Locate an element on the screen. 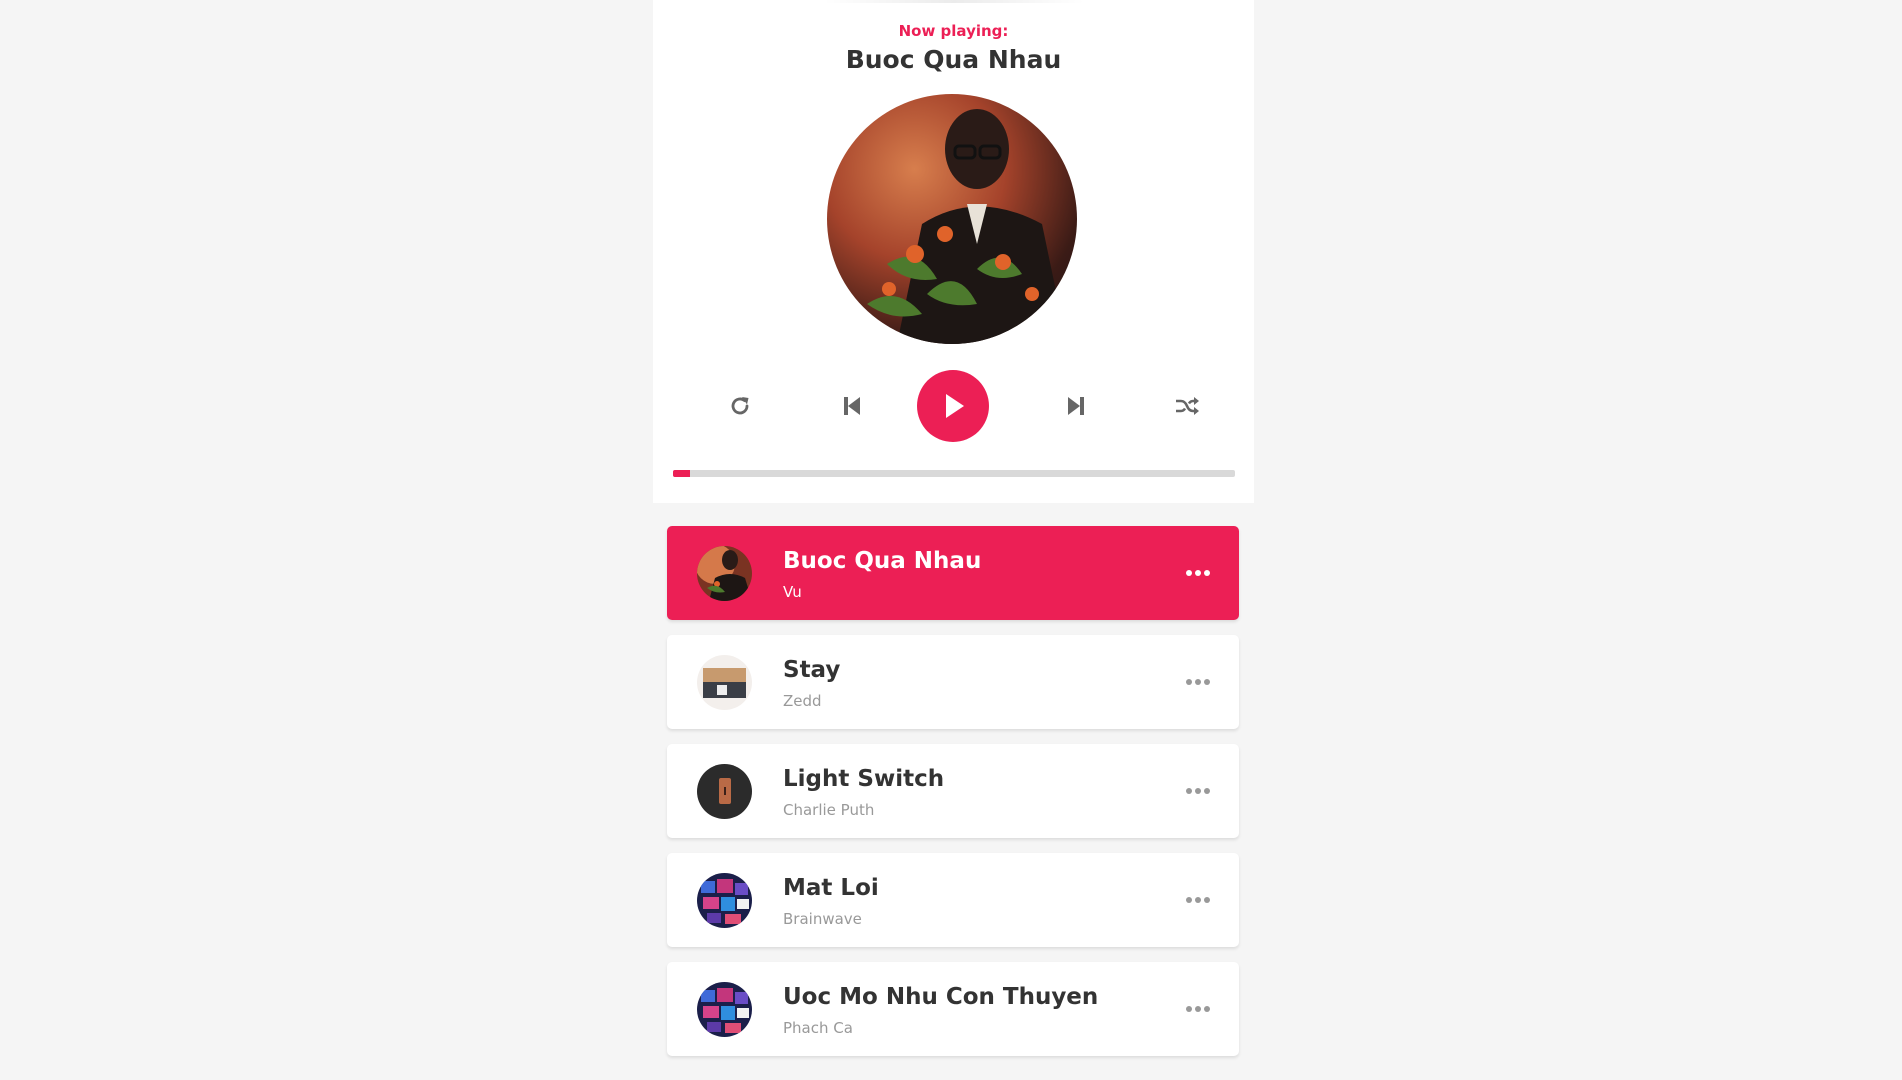 The height and width of the screenshot is (1080, 1902). next-button is located at coordinates (1076, 406).